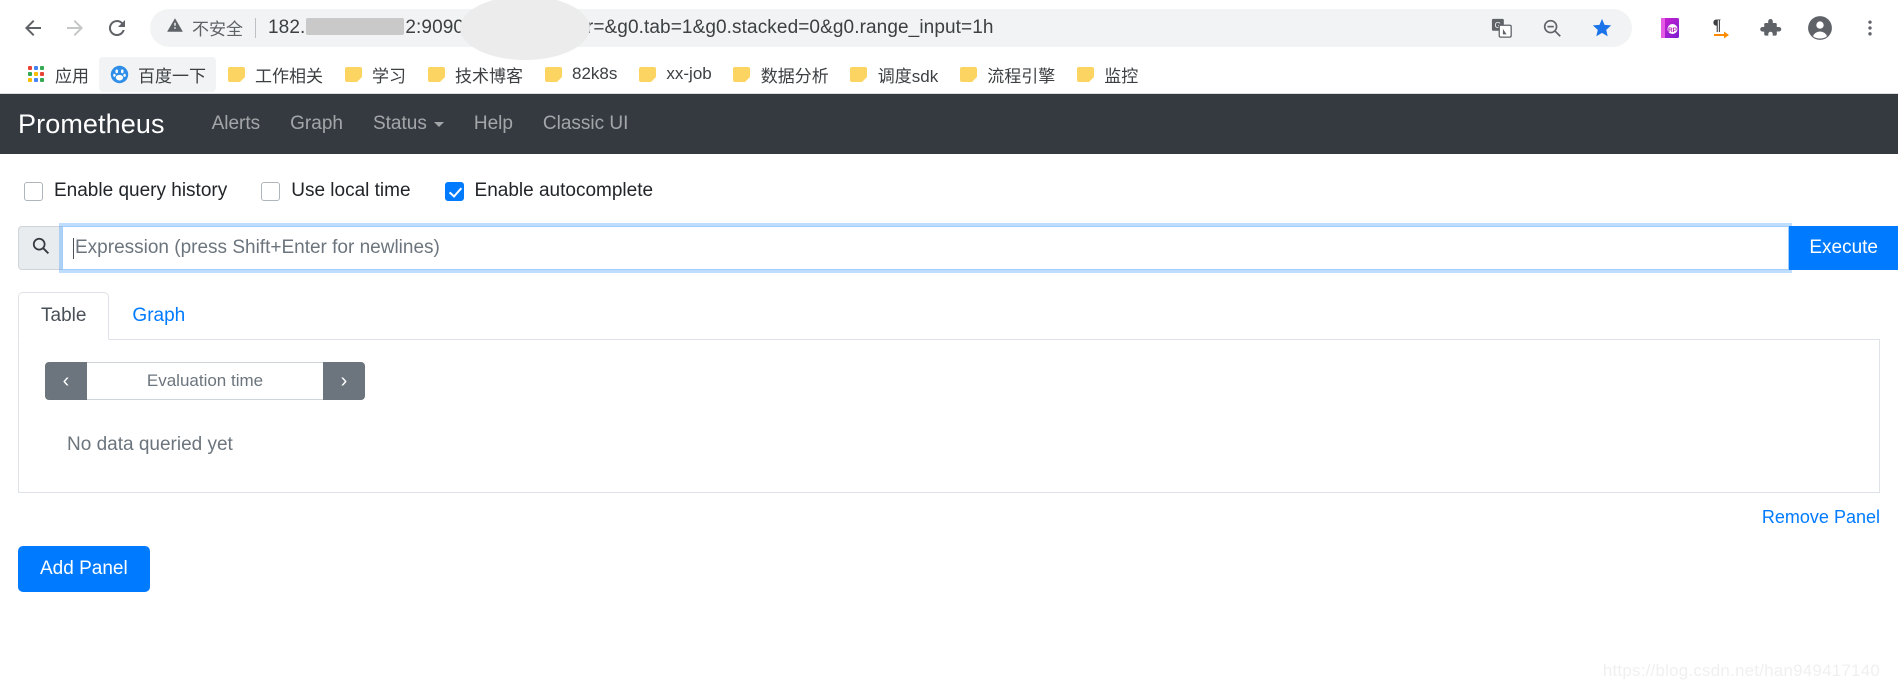 Image resolution: width=1898 pixels, height=695 pixels. I want to click on nav-item-graph: Graph, so click(316, 124).